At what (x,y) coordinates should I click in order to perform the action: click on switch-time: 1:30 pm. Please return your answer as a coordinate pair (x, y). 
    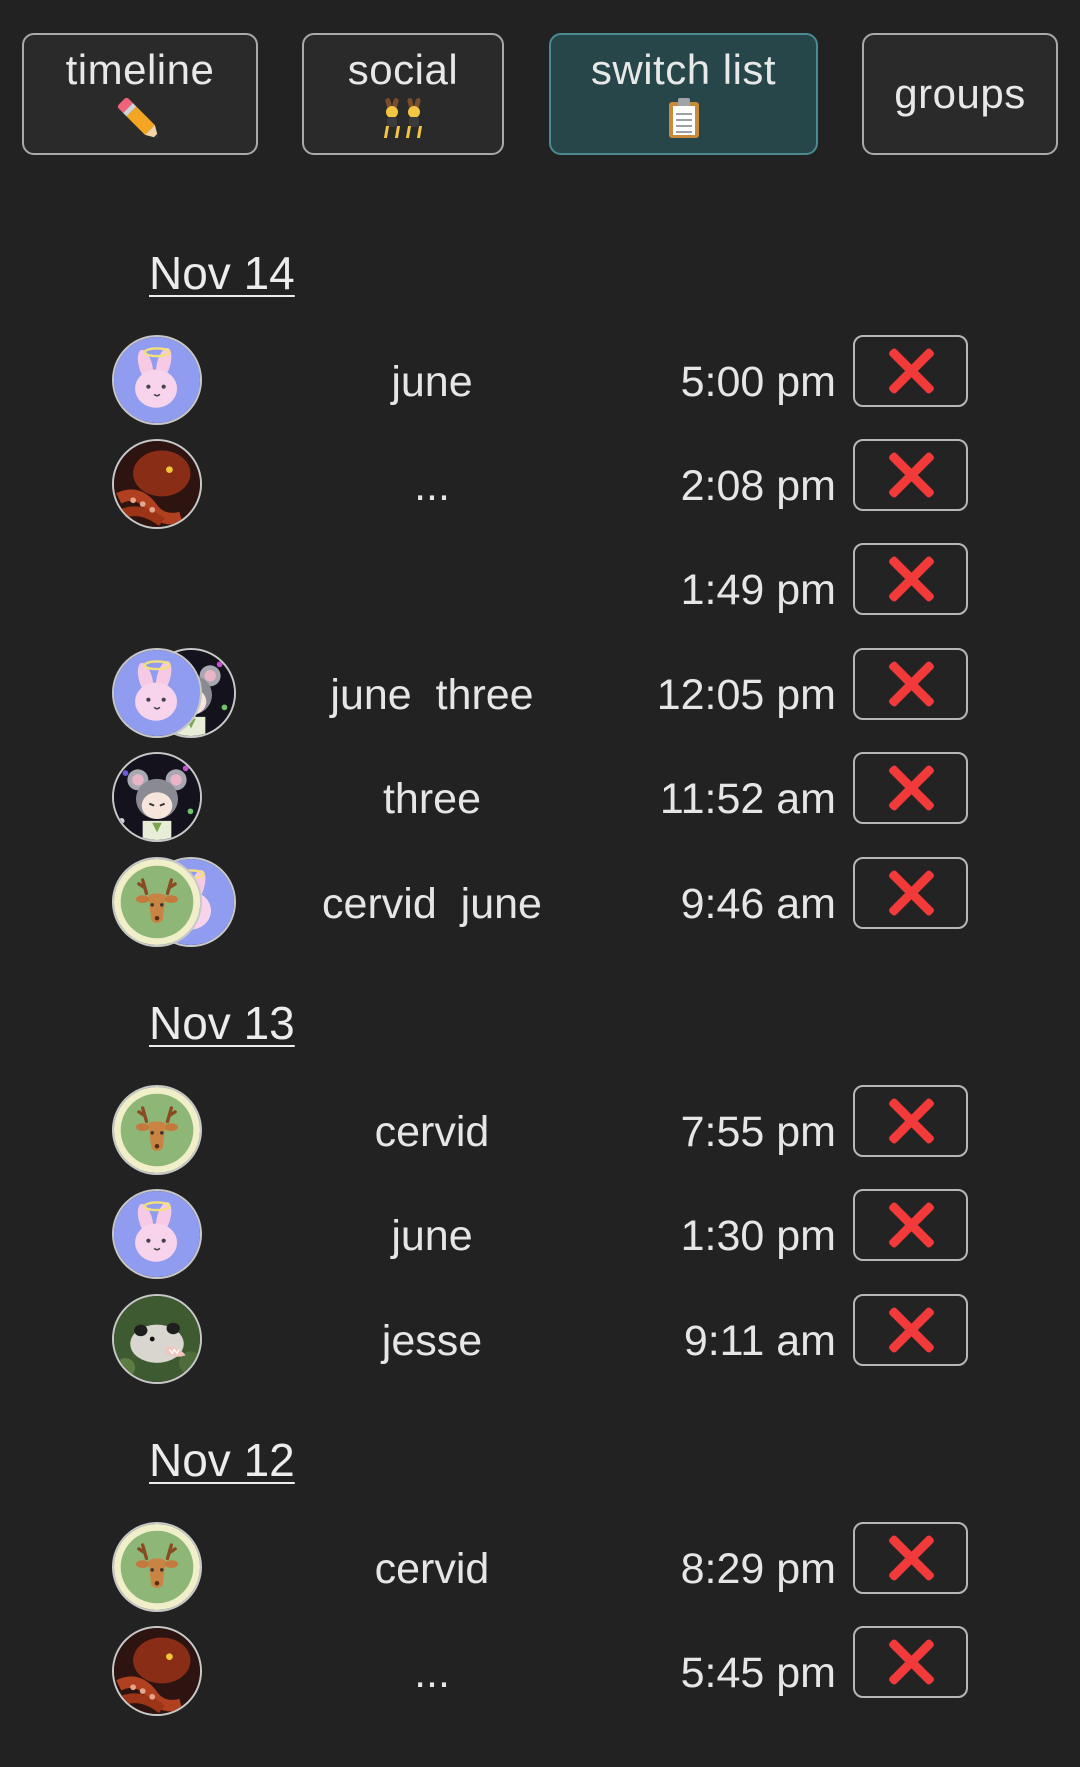
    Looking at the image, I should click on (758, 1235).